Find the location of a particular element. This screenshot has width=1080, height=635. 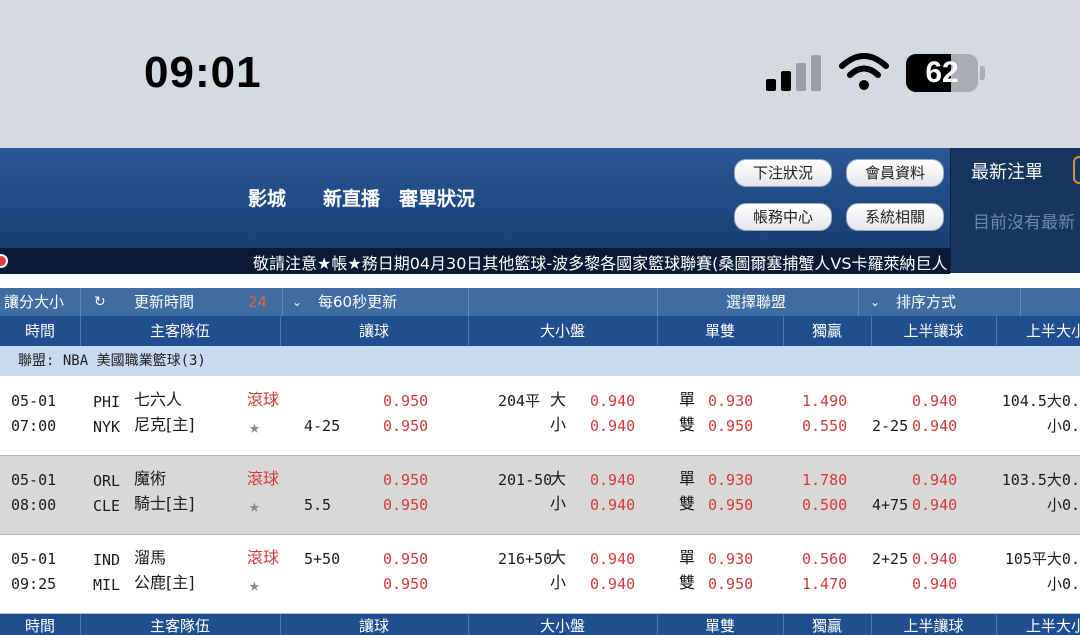

bet-status-button: 下注狀況 is located at coordinates (783, 173).